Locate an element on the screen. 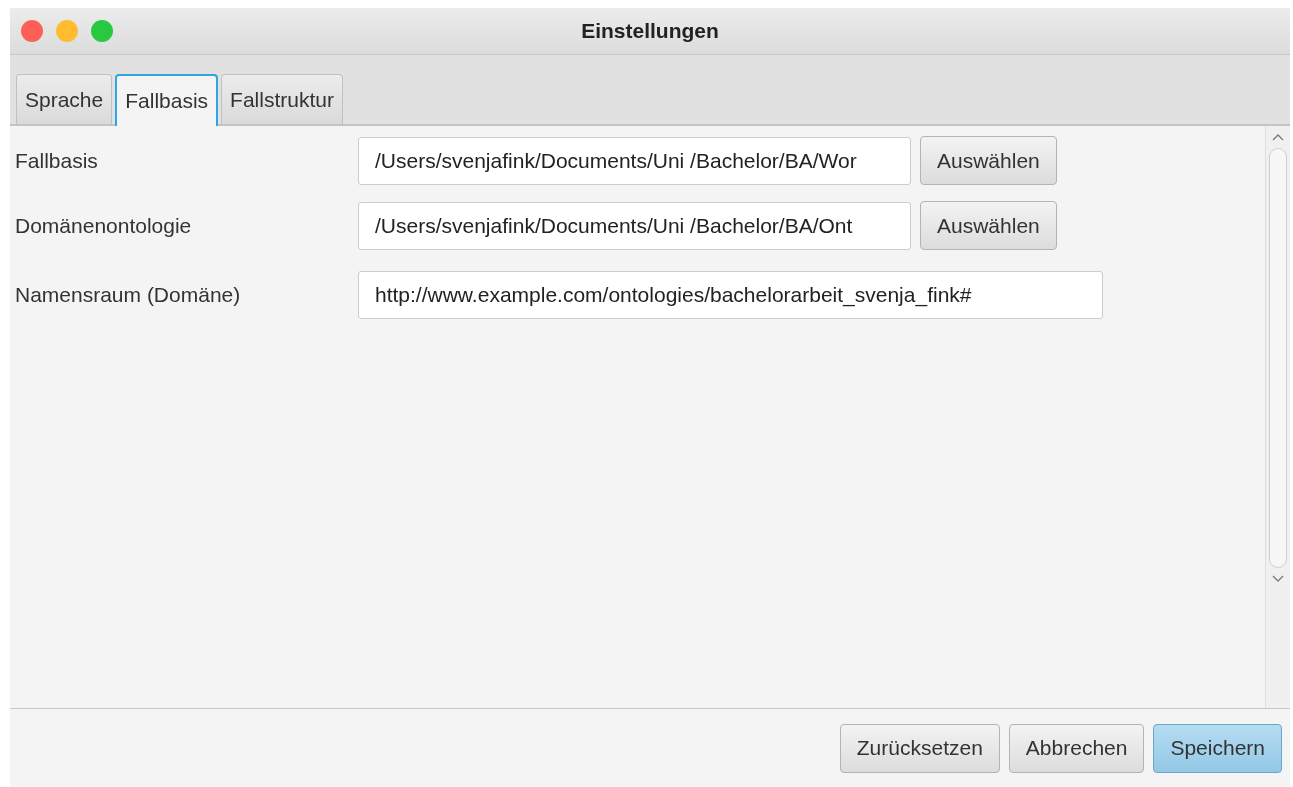 The height and width of the screenshot is (787, 1293). minimize-icon is located at coordinates (67, 31).